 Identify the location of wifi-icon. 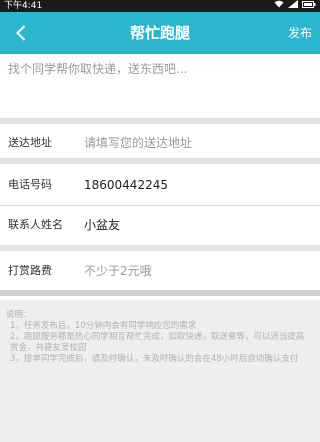
(279, 4).